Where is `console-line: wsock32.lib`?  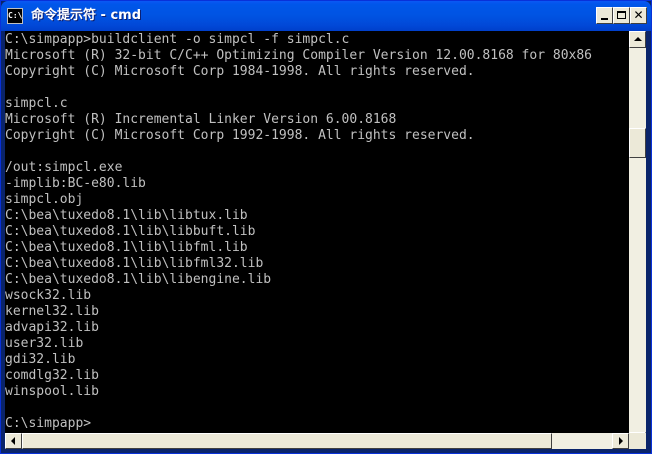 console-line: wsock32.lib is located at coordinates (48, 295).